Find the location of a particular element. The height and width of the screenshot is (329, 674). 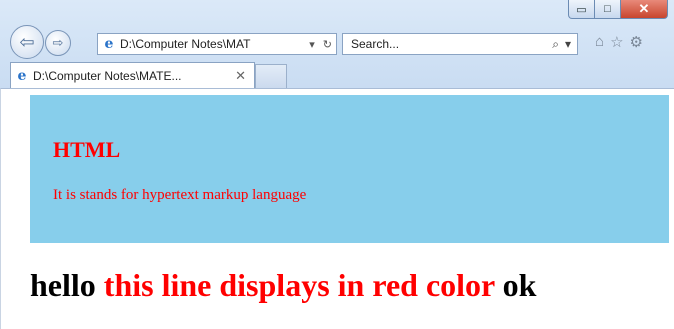

address-dropdown-icon: ▾ is located at coordinates (312, 44).